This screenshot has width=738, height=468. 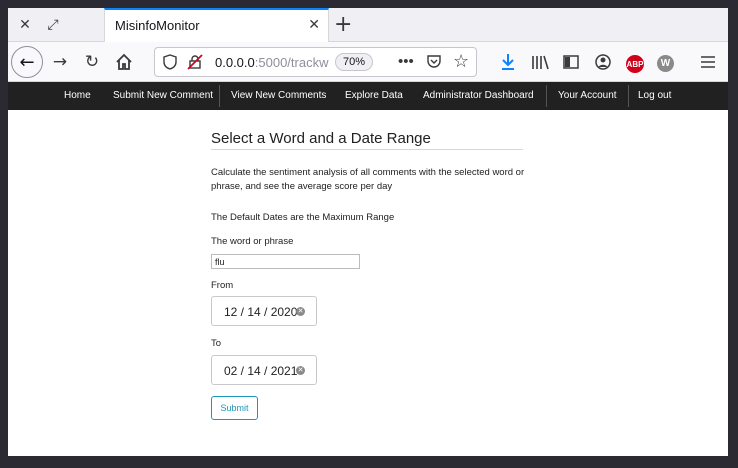 What do you see at coordinates (222, 285) in the screenshot?
I see `from-label: From` at bounding box center [222, 285].